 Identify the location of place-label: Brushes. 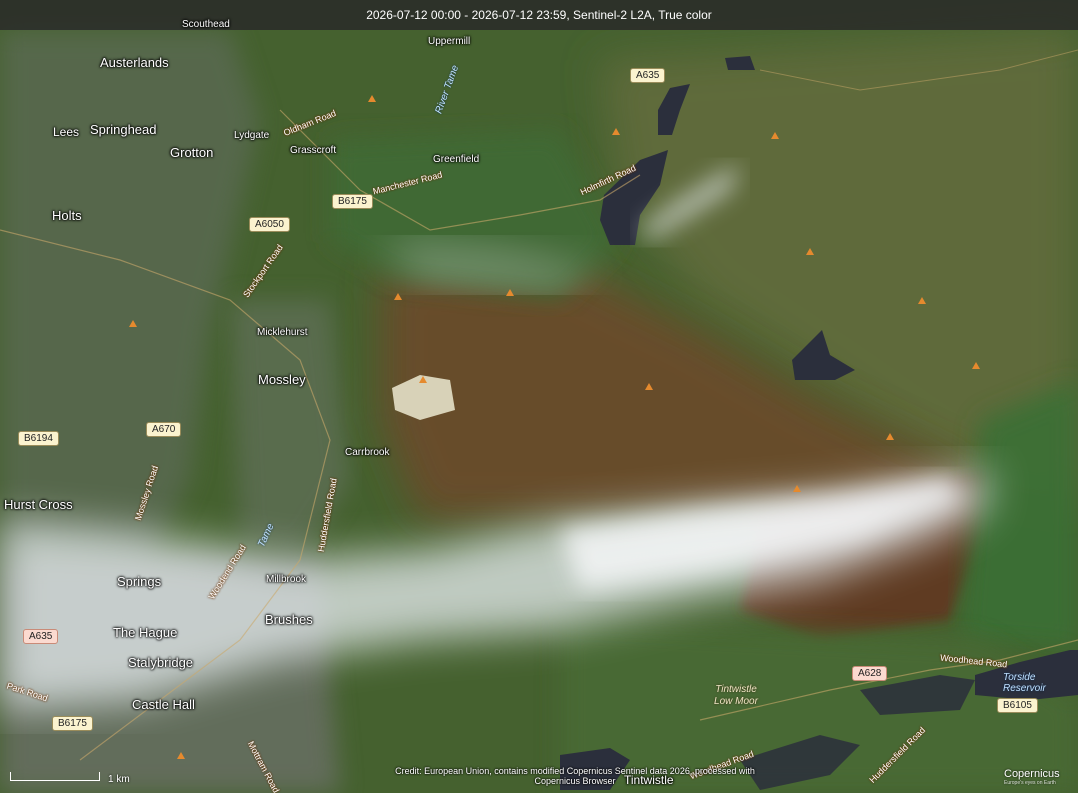
(289, 619).